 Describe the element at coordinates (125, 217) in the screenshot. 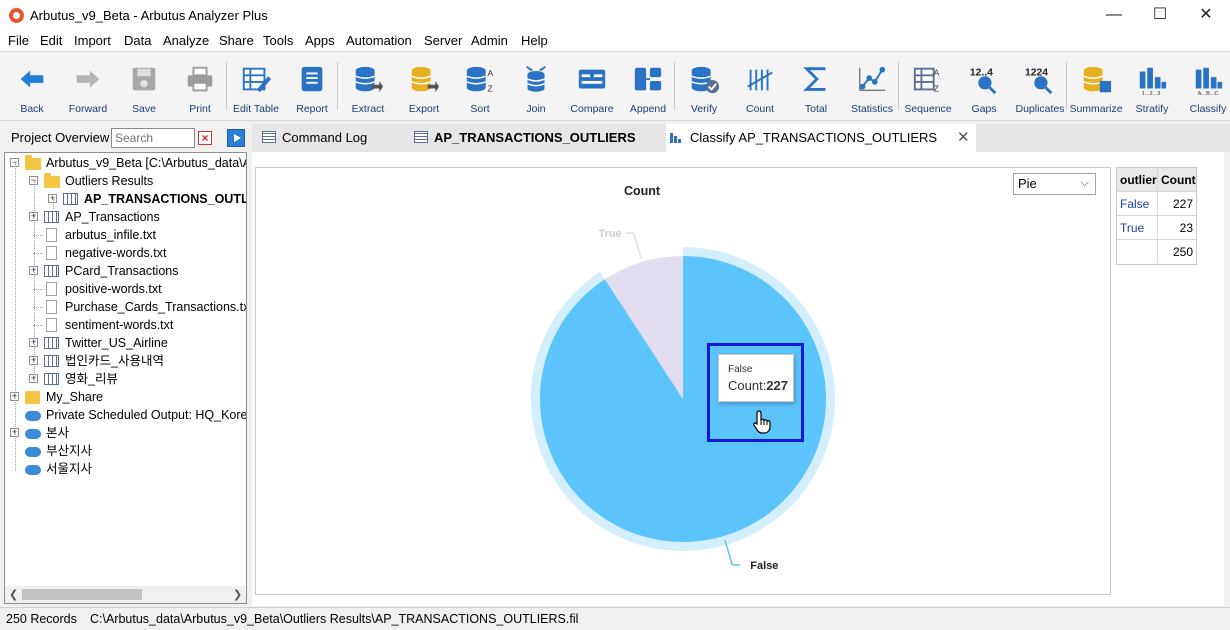

I see `tree-node: + AP_Transactions` at that location.